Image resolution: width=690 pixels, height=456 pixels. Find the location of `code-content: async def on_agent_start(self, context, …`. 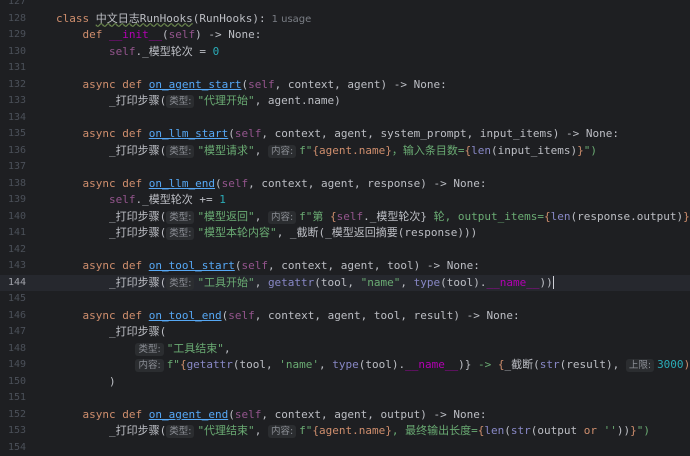

code-content: async def on_agent_start(self, context, … is located at coordinates (251, 85).